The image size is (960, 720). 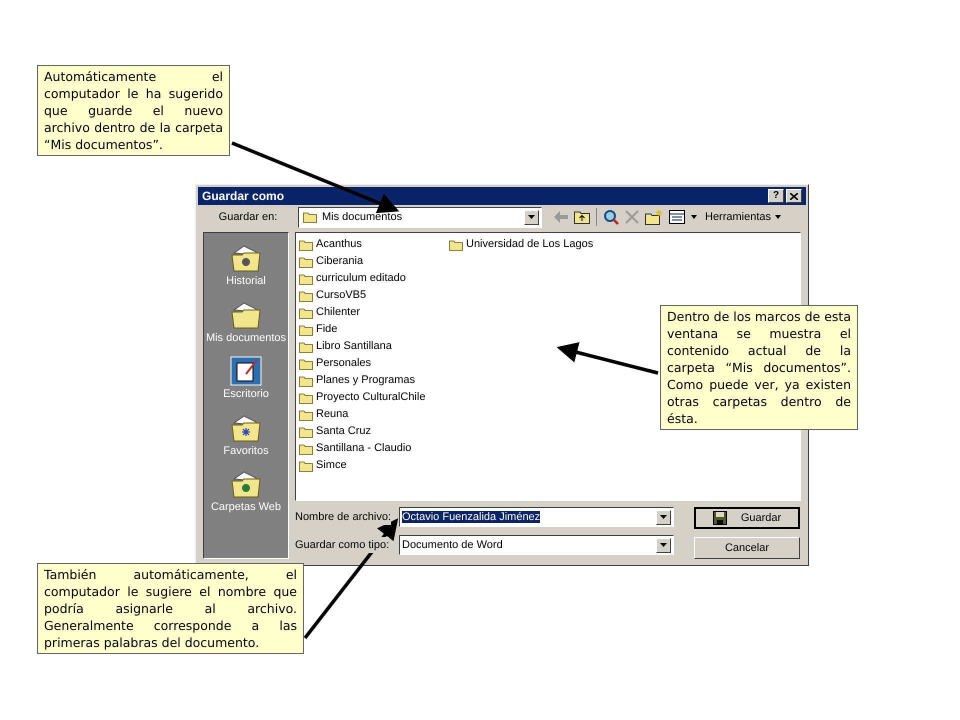 What do you see at coordinates (374, 244) in the screenshot?
I see `folder-item: Acanthus` at bounding box center [374, 244].